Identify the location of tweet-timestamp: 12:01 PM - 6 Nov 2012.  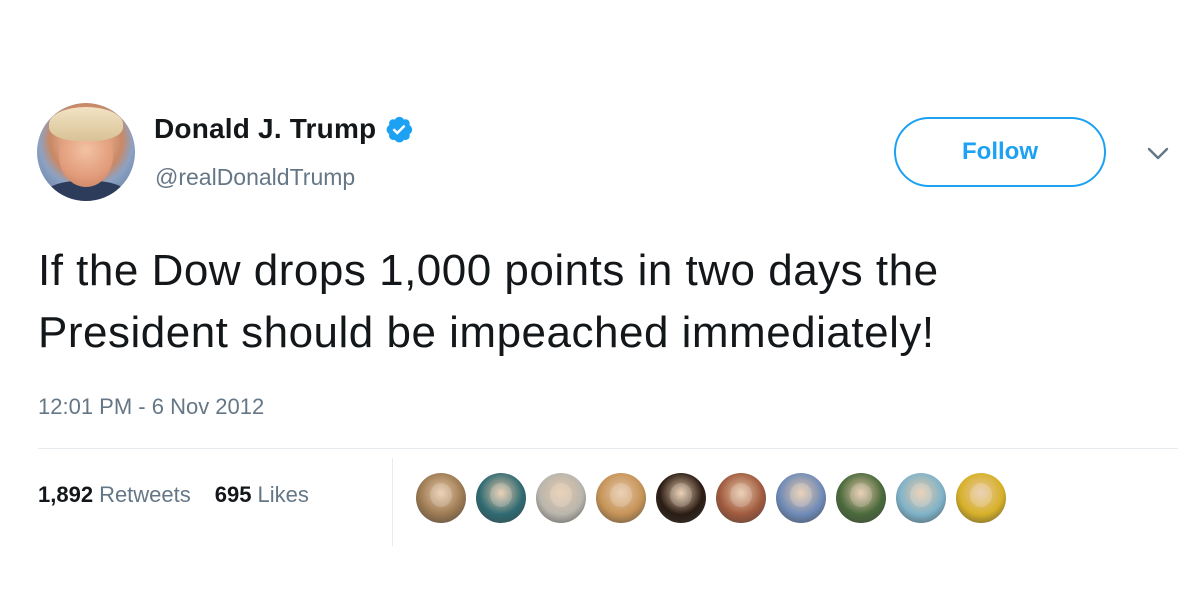
(151, 407).